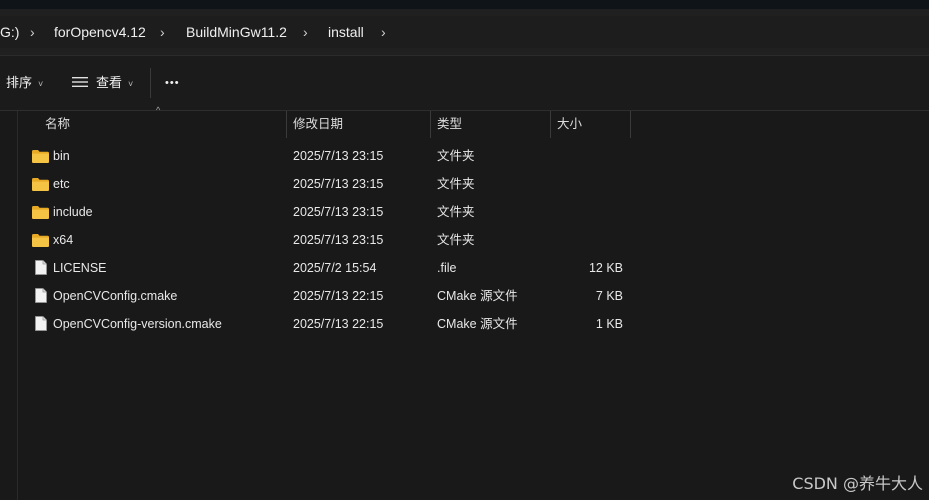 The width and height of the screenshot is (929, 500). I want to click on window-top-strip, so click(464, 4).